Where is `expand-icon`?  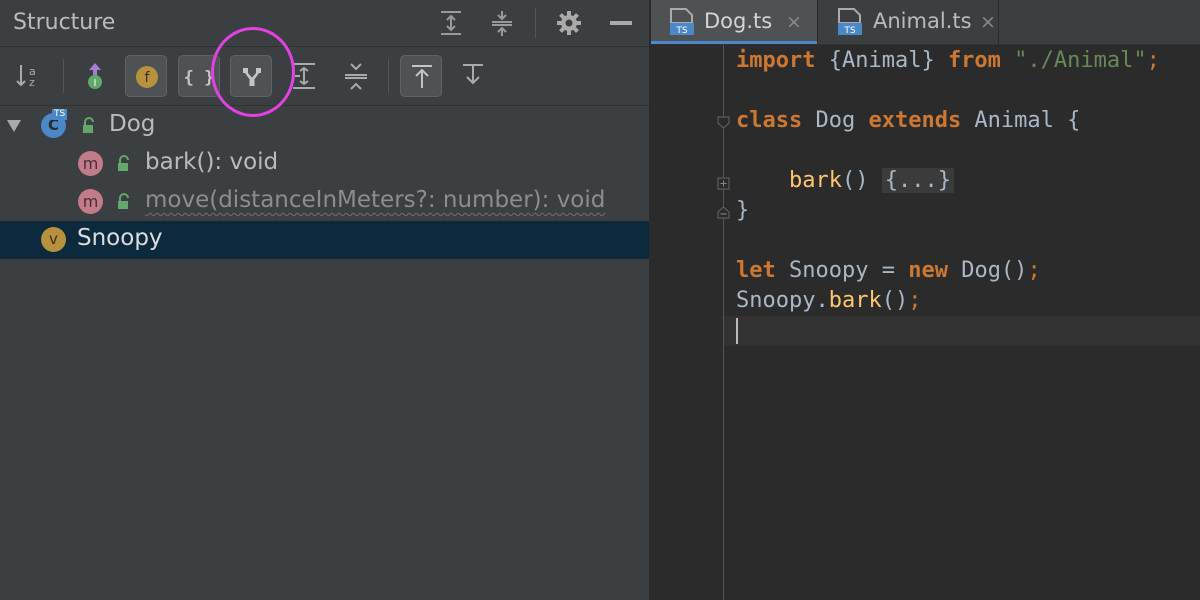
expand-icon is located at coordinates (304, 76).